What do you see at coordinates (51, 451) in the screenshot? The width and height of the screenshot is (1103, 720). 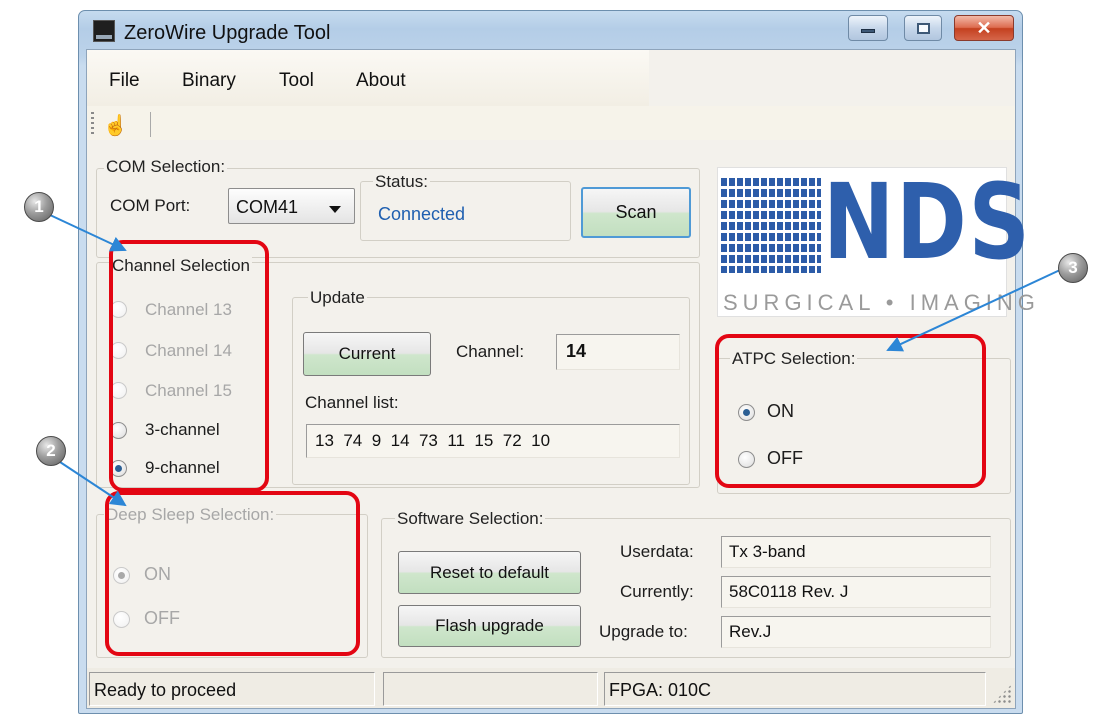 I see `annotation-badge-2: 2` at bounding box center [51, 451].